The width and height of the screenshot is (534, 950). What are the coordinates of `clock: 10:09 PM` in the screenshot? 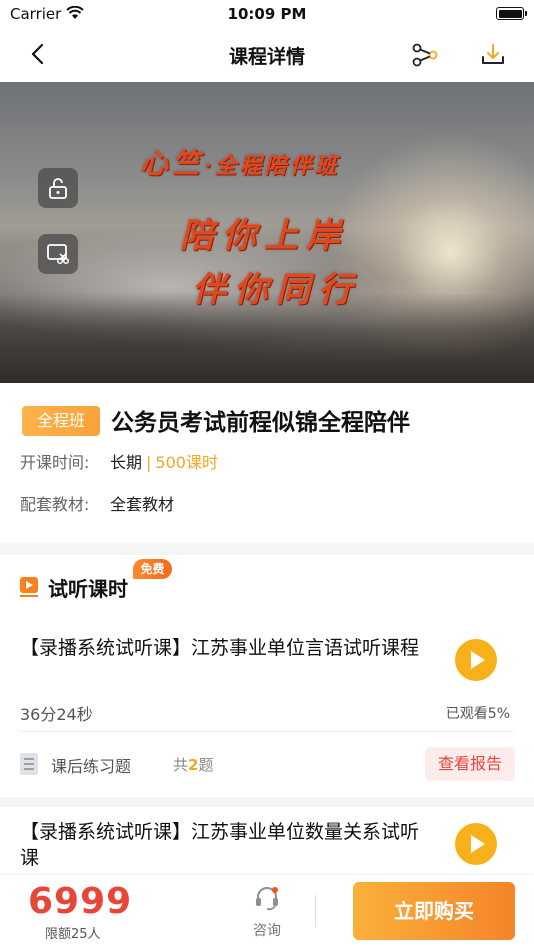 It's located at (267, 14).